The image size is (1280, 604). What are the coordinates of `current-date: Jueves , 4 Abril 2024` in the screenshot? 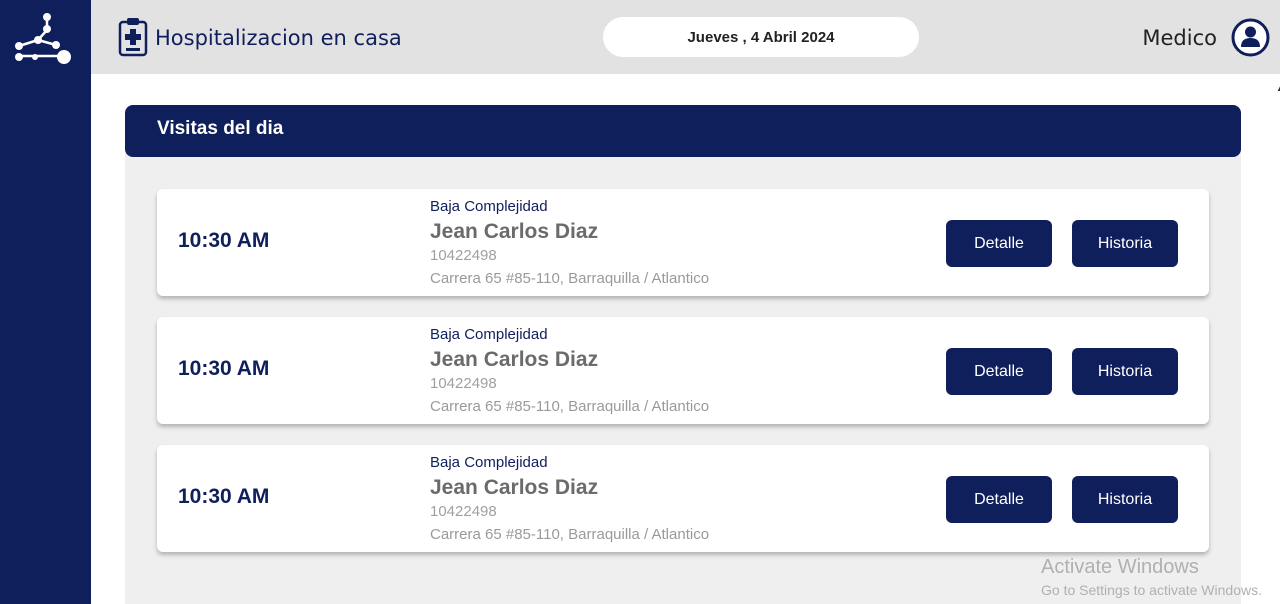 It's located at (761, 37).